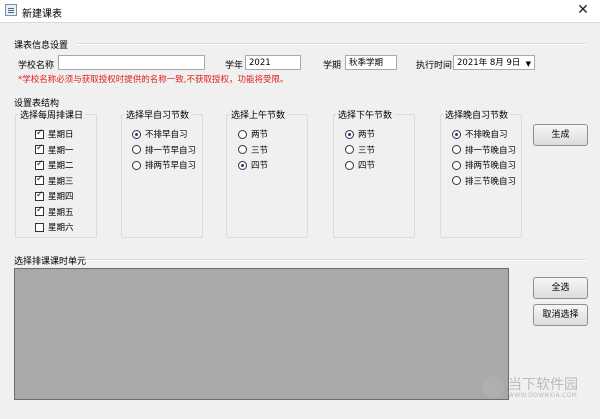  I want to click on term-input: 秋季学期, so click(371, 62).